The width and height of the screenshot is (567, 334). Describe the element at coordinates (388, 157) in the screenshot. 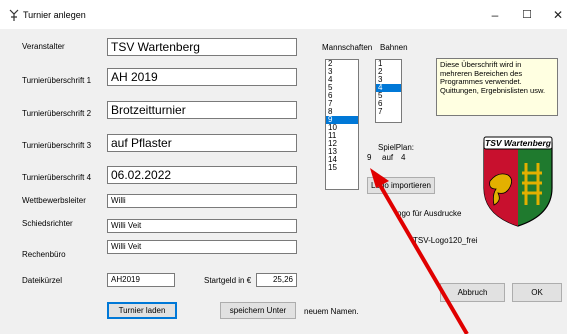

I see `spielplan-auf: auf` at that location.